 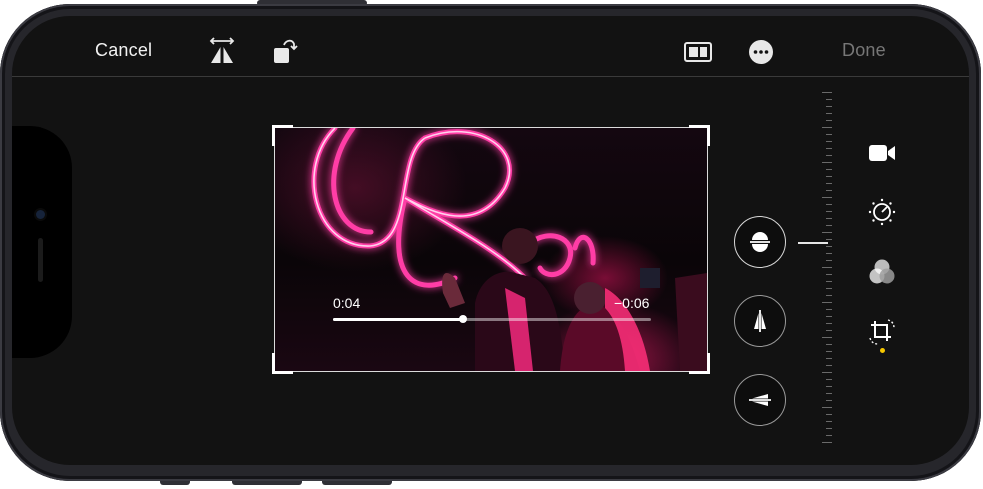 What do you see at coordinates (40, 260) in the screenshot?
I see `earpiece-speaker` at bounding box center [40, 260].